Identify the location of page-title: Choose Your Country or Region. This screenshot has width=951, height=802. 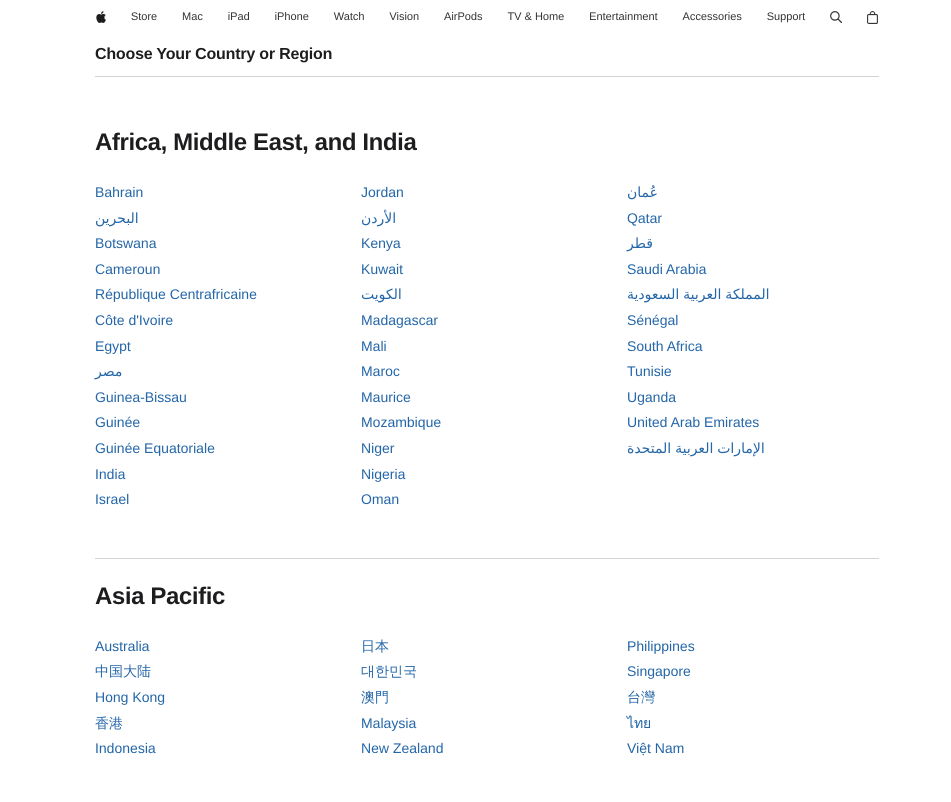
(214, 55).